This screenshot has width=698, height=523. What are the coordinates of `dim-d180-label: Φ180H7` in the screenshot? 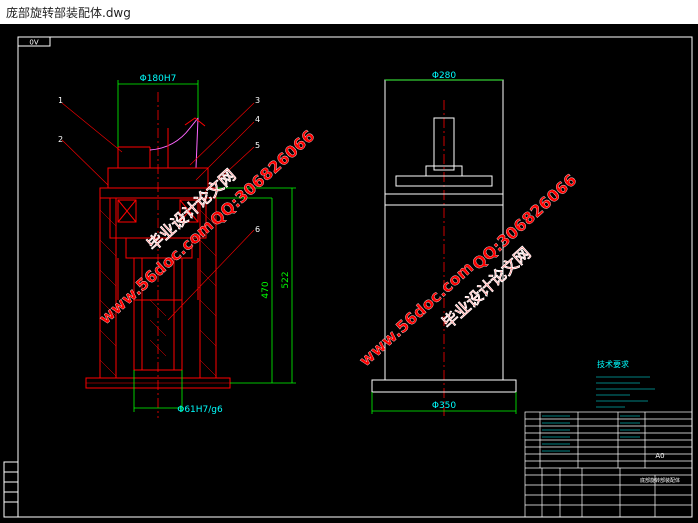 It's located at (158, 79).